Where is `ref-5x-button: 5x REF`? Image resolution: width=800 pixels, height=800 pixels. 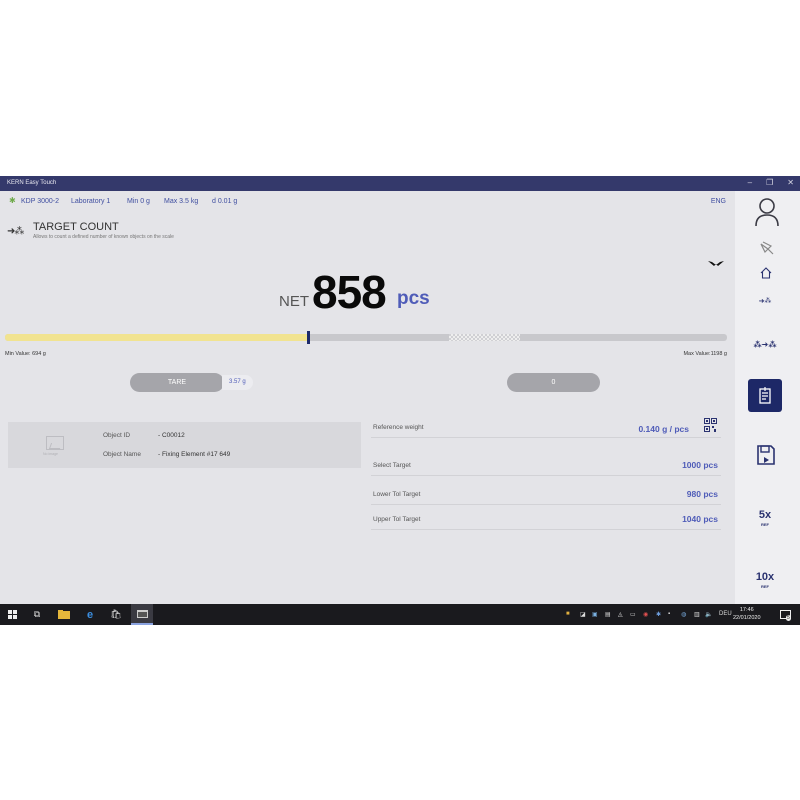 ref-5x-button: 5x REF is located at coordinates (765, 520).